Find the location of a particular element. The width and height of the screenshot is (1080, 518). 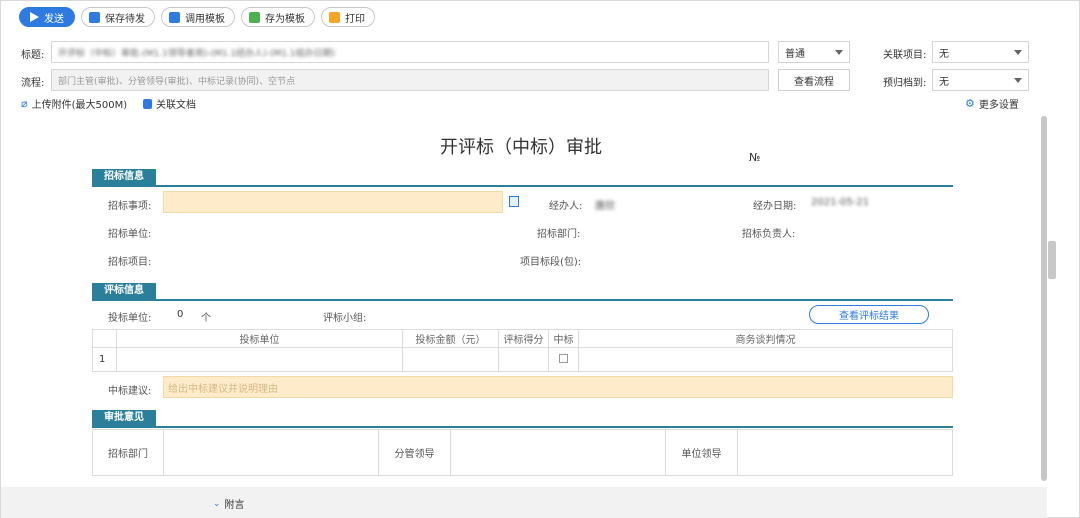

approve-dept-cell is located at coordinates (271, 452).